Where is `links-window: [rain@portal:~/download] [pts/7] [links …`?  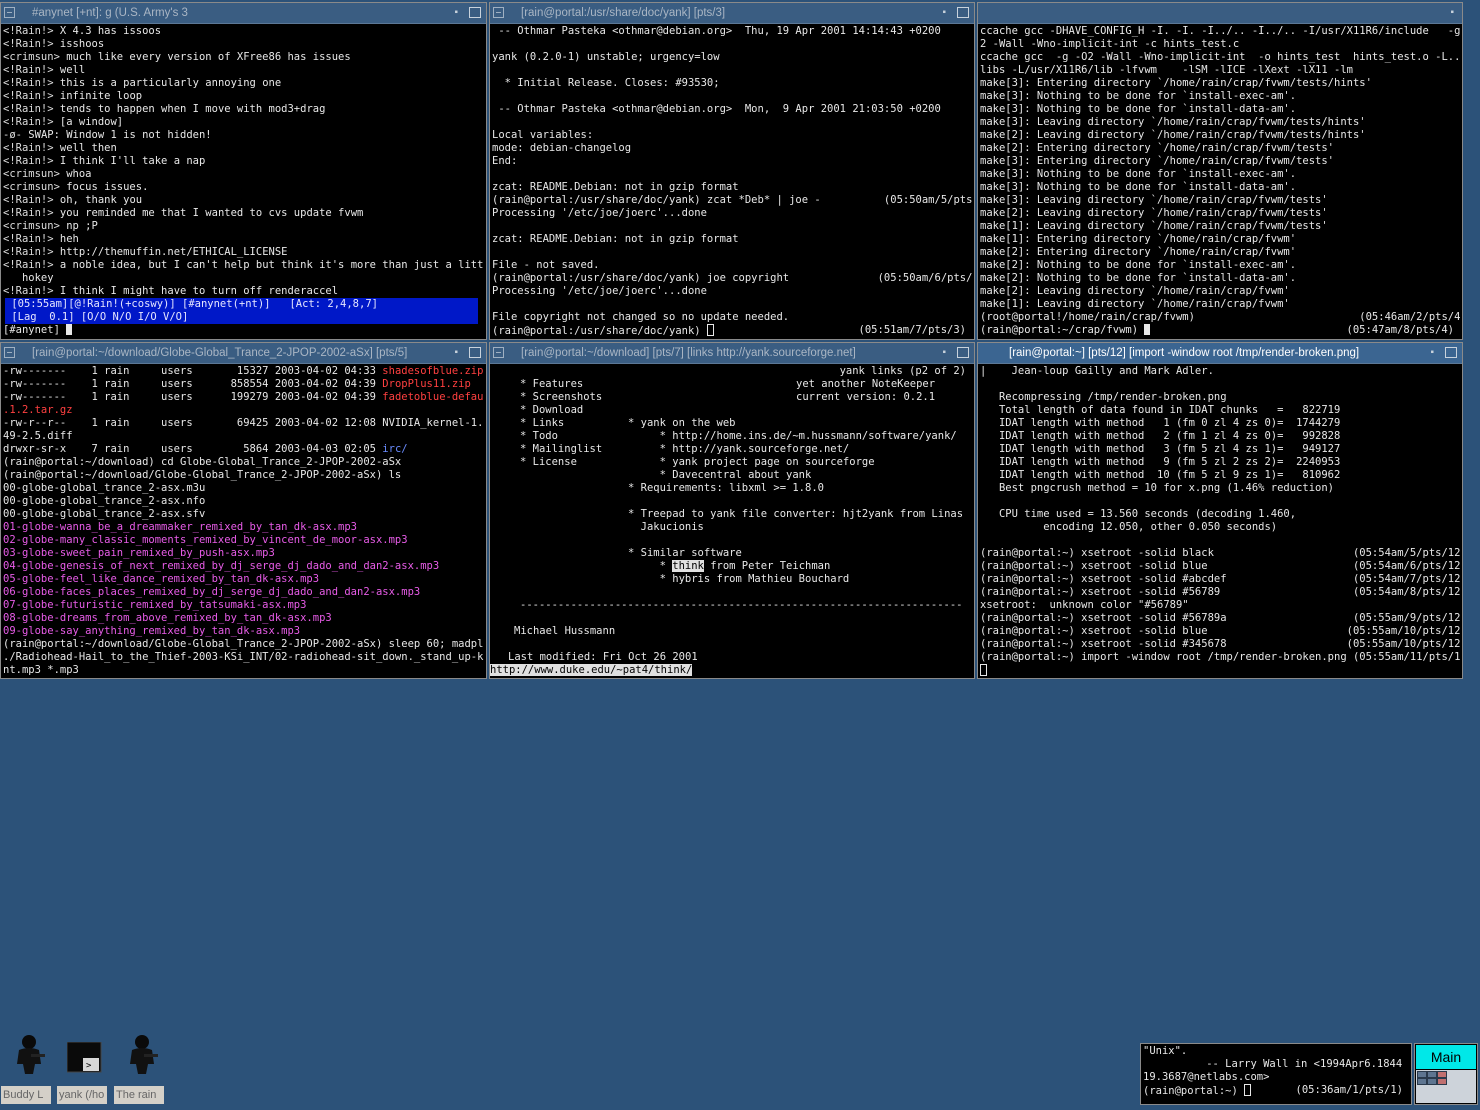
links-window: [rain@portal:~/download] [pts/7] [links … is located at coordinates (732, 510).